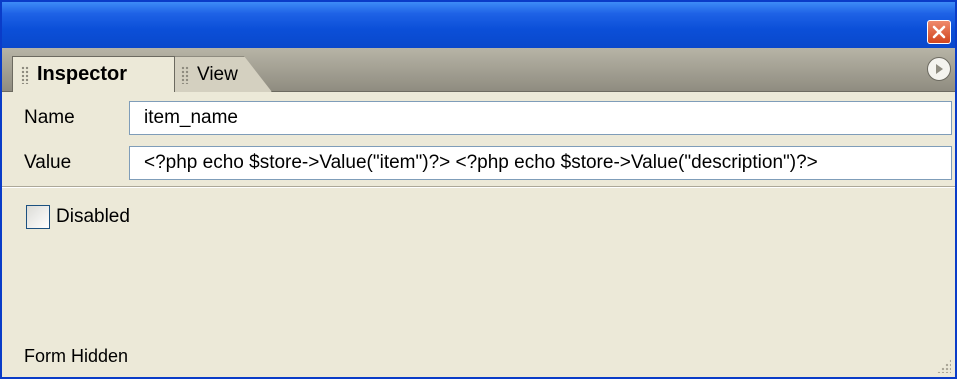 Image resolution: width=957 pixels, height=379 pixels. What do you see at coordinates (49, 117) in the screenshot?
I see `name-label: Name` at bounding box center [49, 117].